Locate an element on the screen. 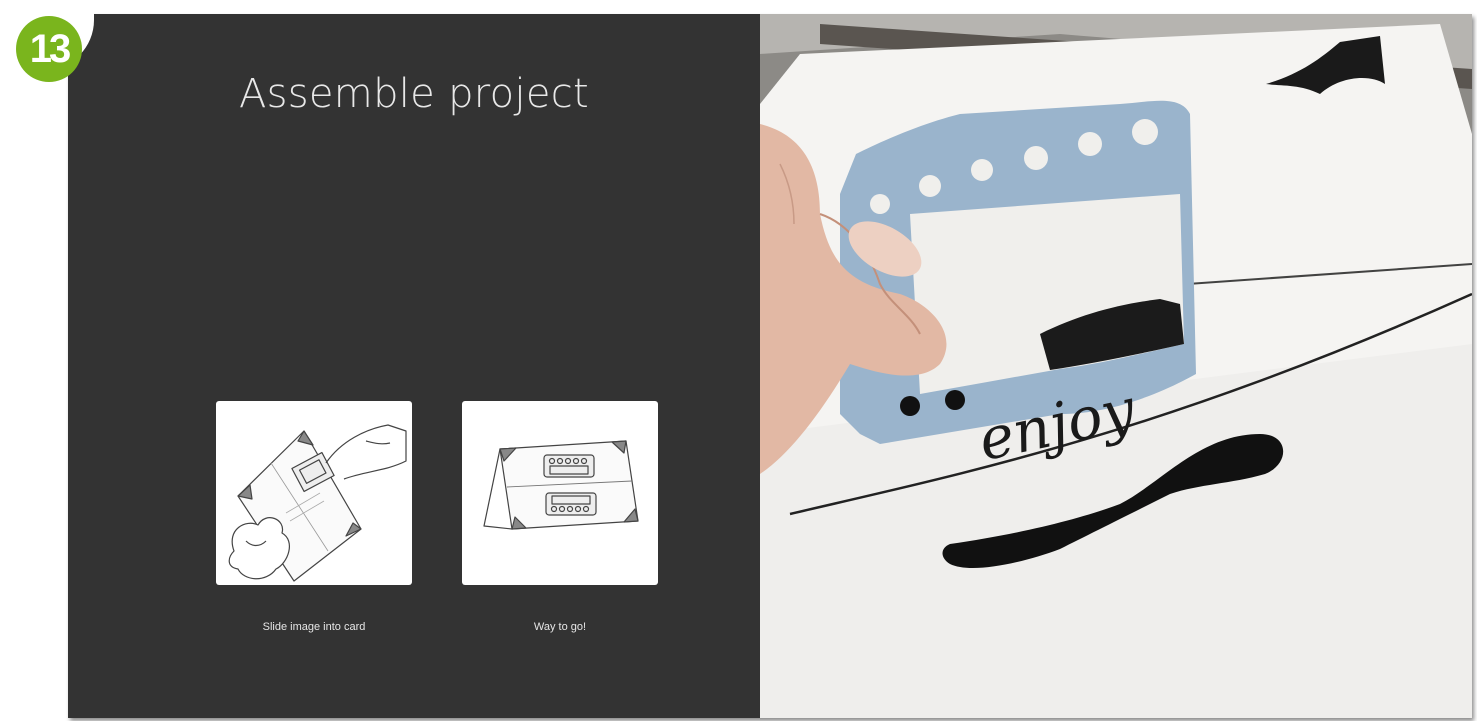  step-card-way-to-go is located at coordinates (560, 493).